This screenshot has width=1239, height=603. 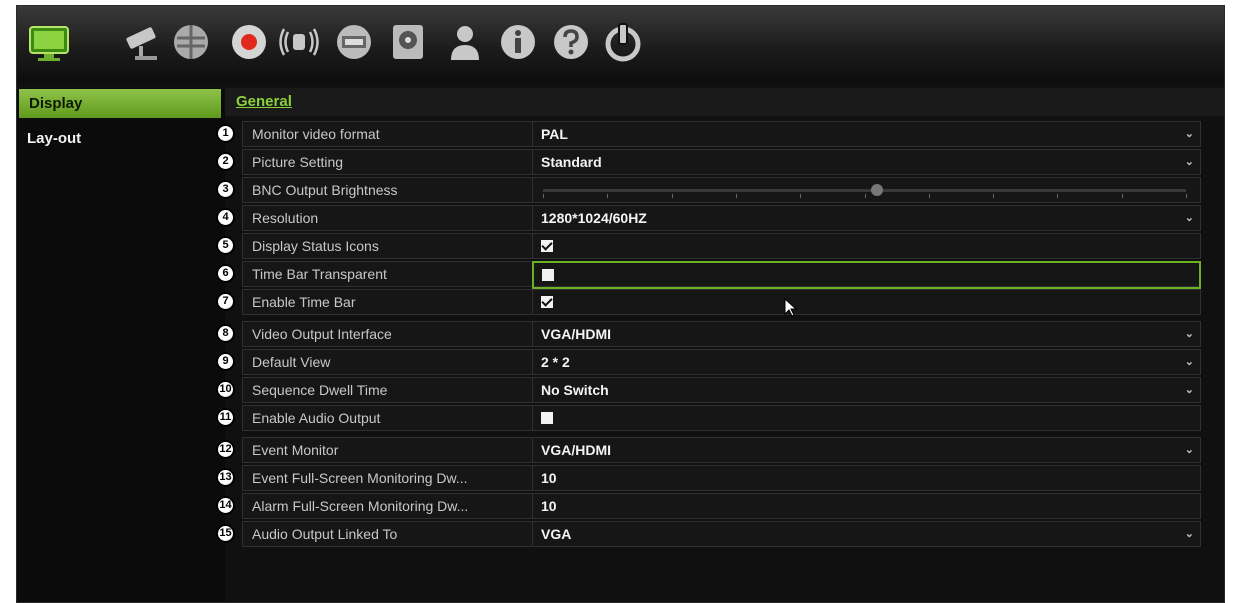 What do you see at coordinates (388, 274) in the screenshot?
I see `setting-label: Time Bar Transparent` at bounding box center [388, 274].